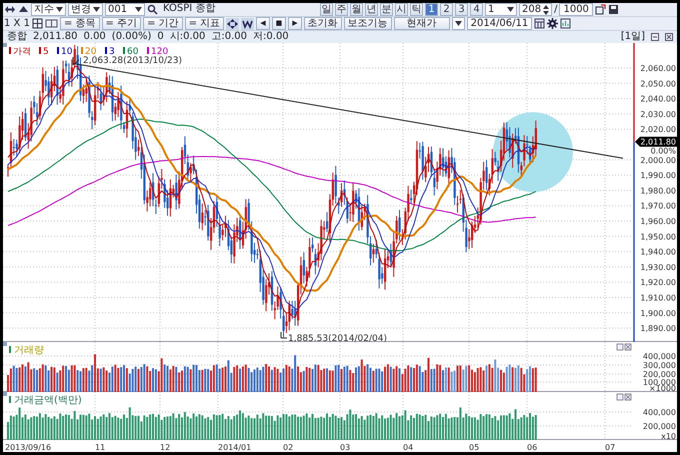 Image resolution: width=680 pixels, height=455 pixels. What do you see at coordinates (345, 447) in the screenshot?
I see `axis-label: 03` at bounding box center [345, 447].